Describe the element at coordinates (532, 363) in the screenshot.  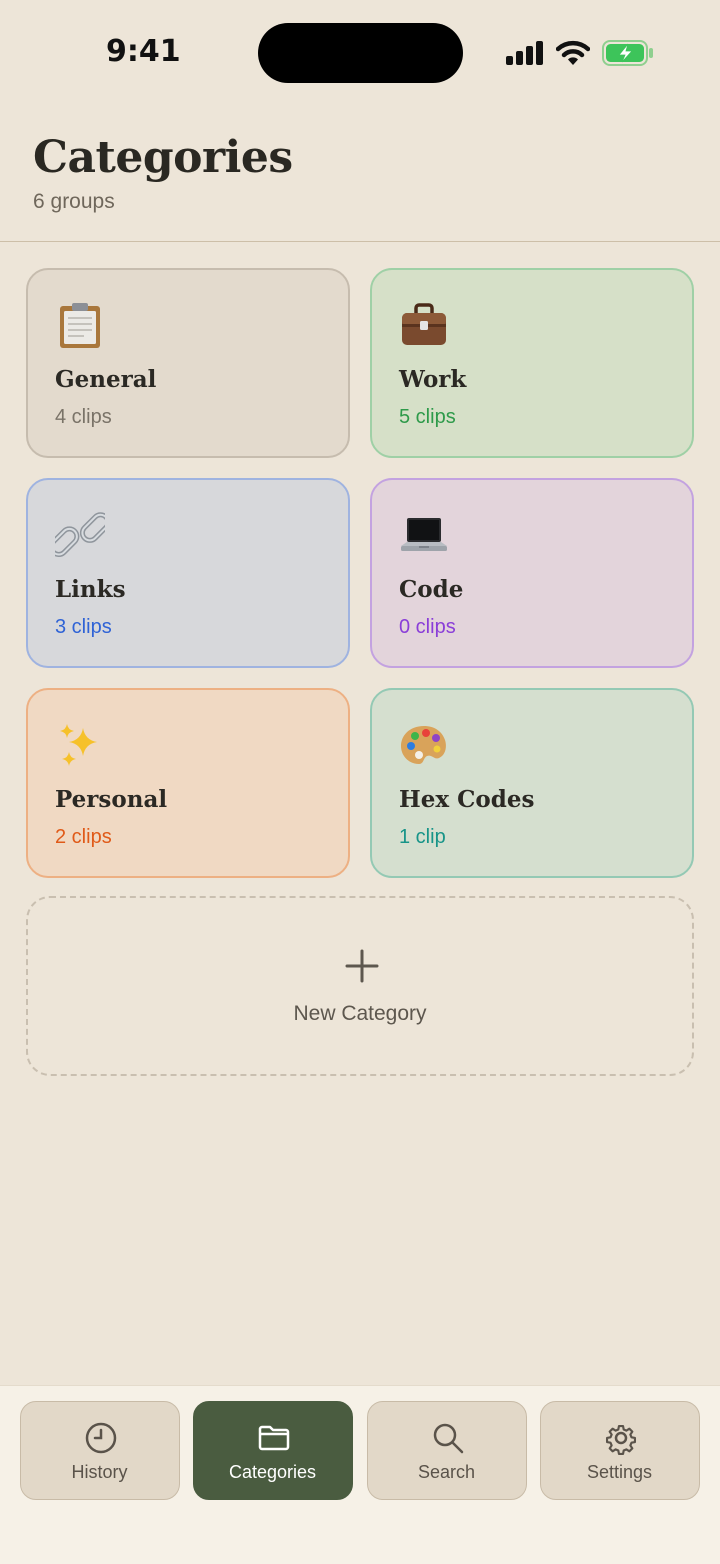
I see `category-card-work: Work 5 clips` at that location.